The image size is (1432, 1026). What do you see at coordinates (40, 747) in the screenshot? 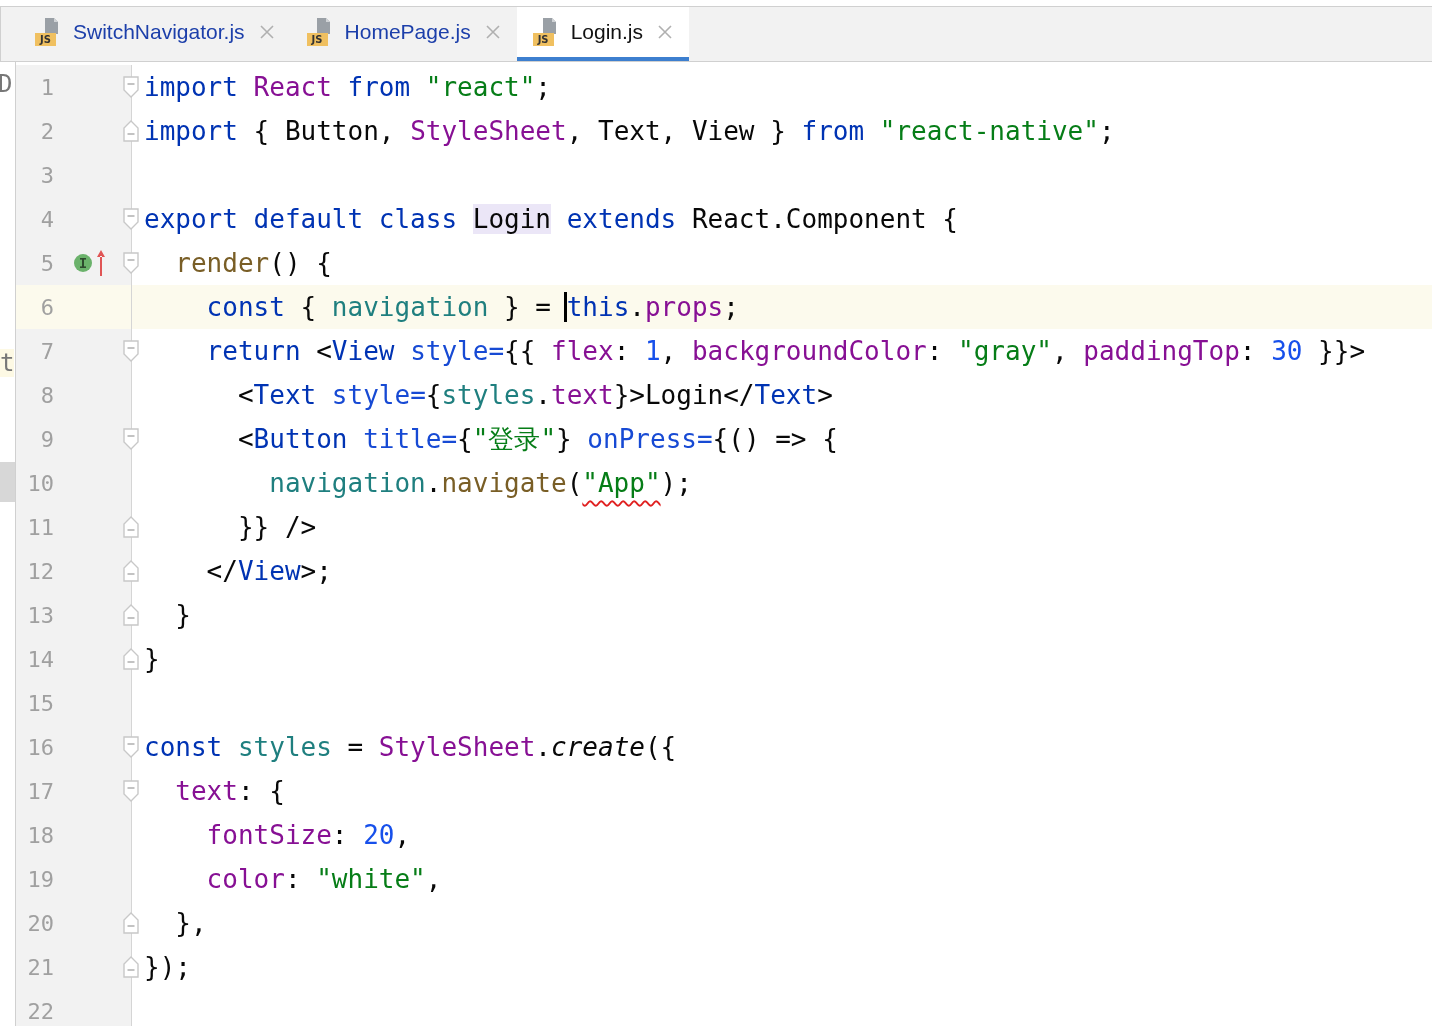
I see `line-number: 16` at bounding box center [40, 747].